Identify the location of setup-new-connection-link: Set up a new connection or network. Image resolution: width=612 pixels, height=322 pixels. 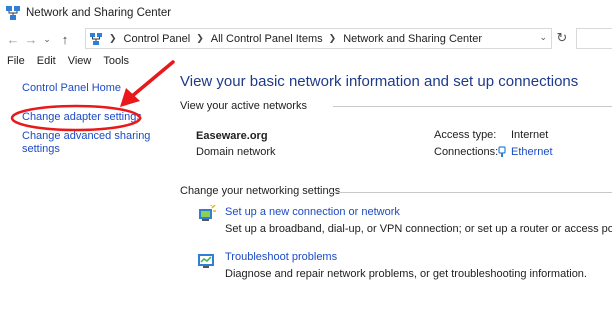
(312, 212).